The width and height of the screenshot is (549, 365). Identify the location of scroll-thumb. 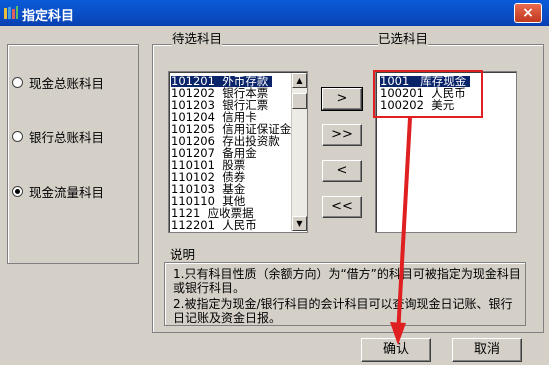
(299, 101).